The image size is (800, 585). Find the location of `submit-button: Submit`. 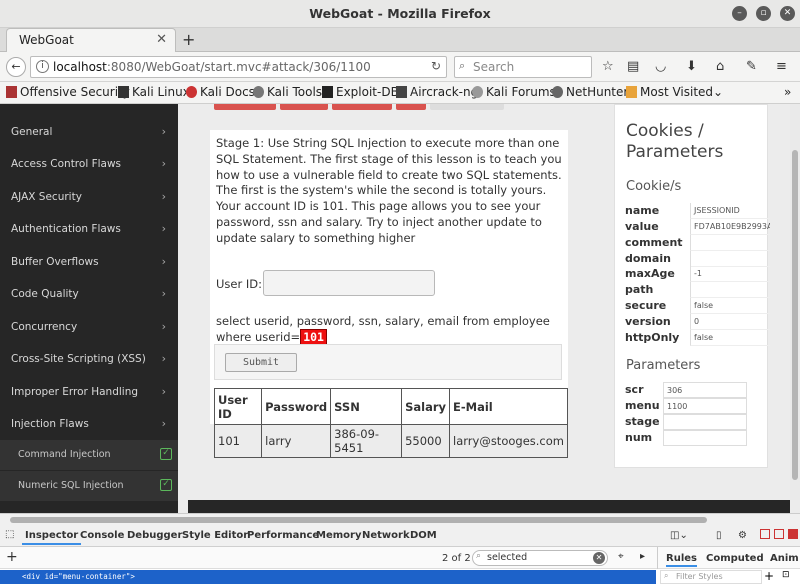

submit-button: Submit is located at coordinates (261, 362).